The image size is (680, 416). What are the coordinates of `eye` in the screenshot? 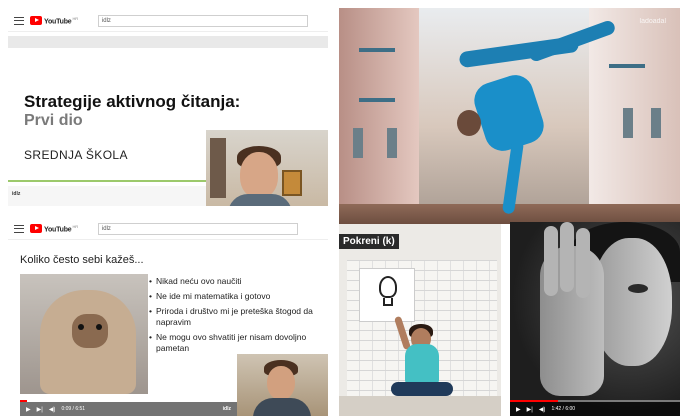 It's located at (638, 288).